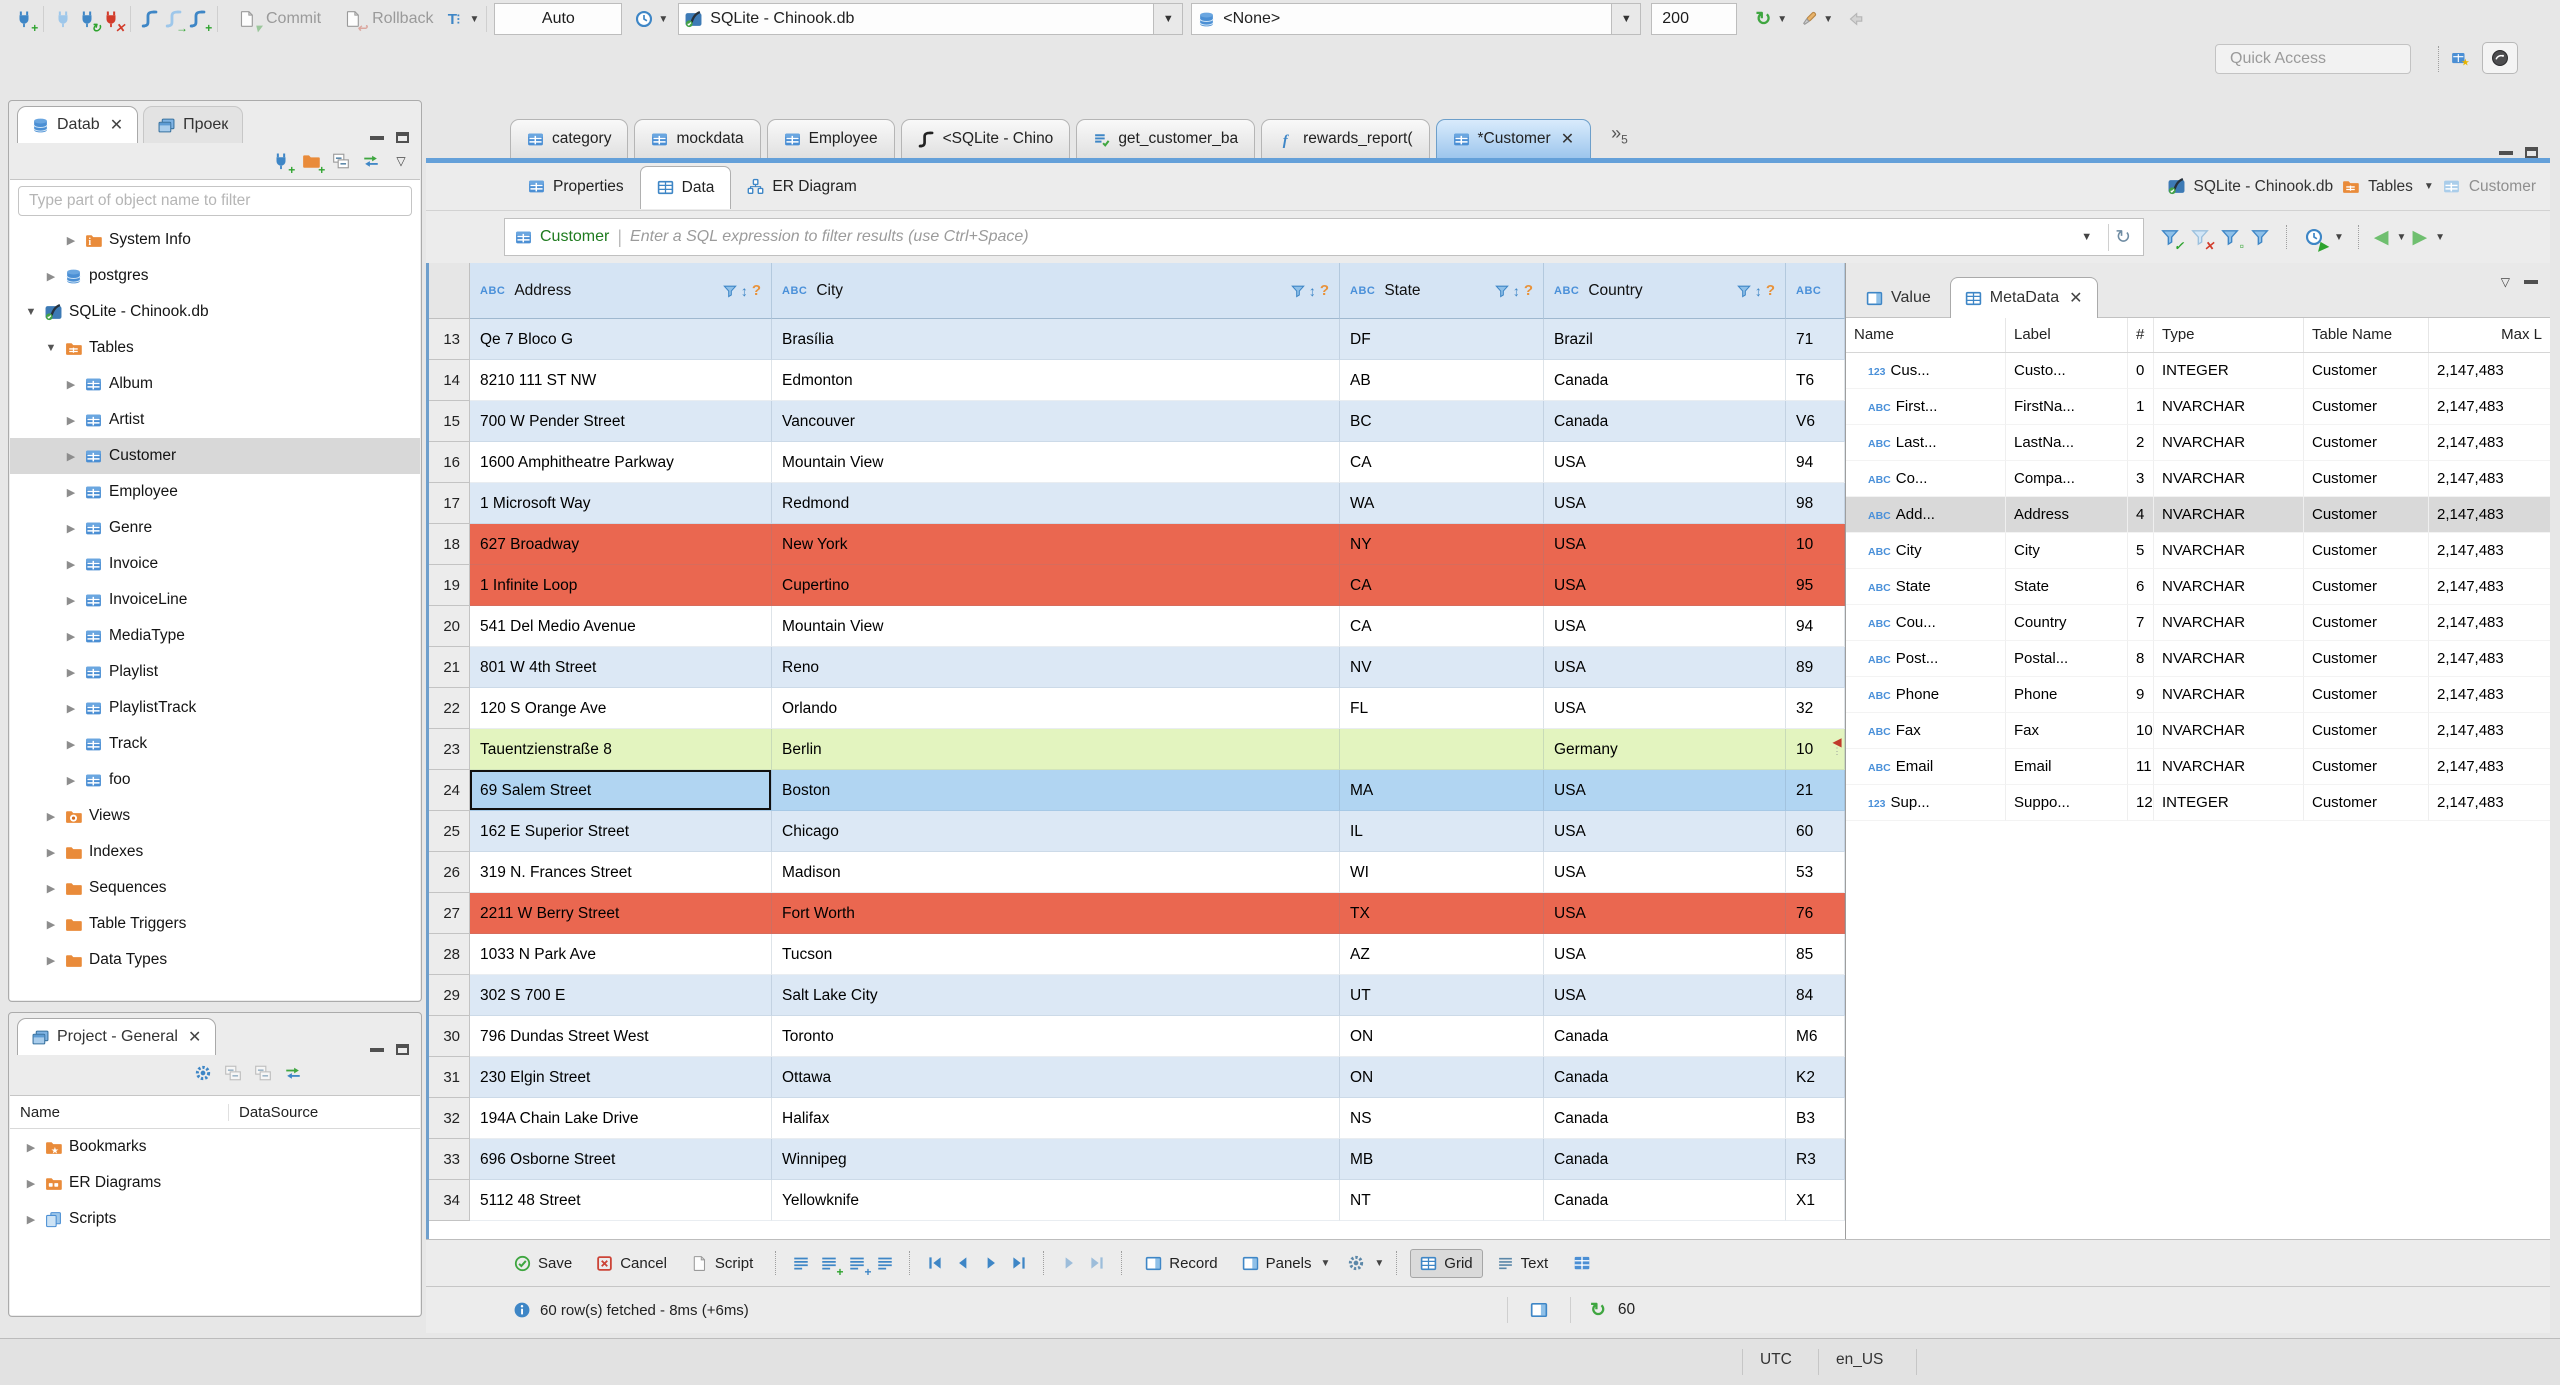 This screenshot has width=2560, height=1385. Describe the element at coordinates (1815, 421) in the screenshot. I see `cell-postalcode: V6` at that location.